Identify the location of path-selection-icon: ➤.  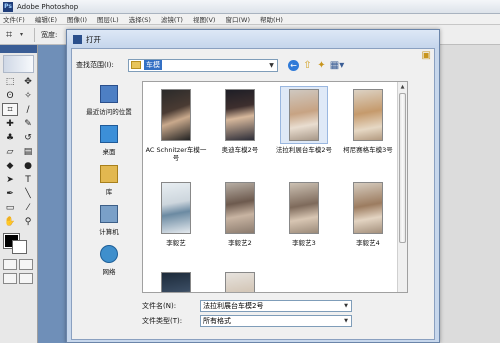
(10, 179).